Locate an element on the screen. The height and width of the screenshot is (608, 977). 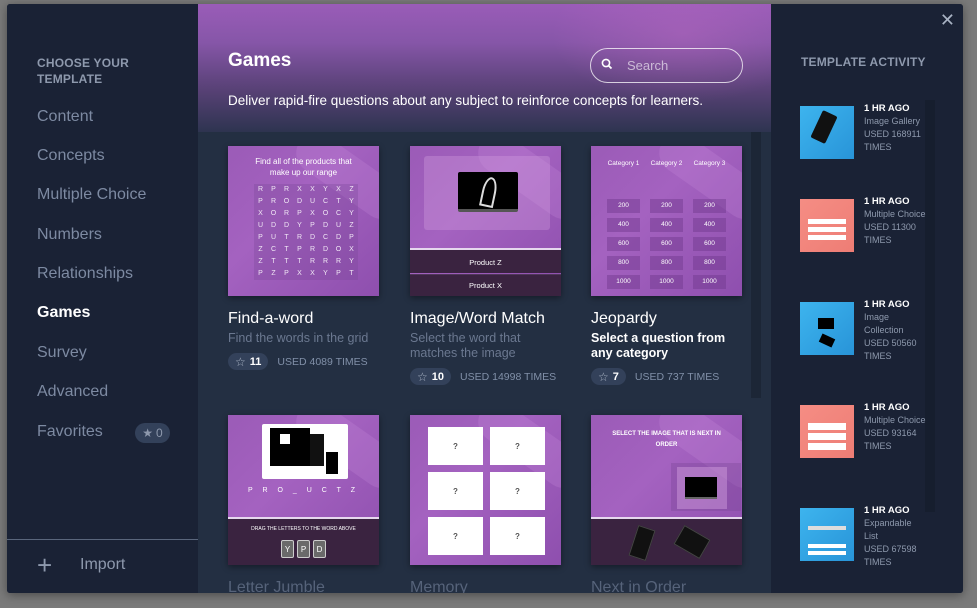
letter-tile: Y is located at coordinates (287, 549).